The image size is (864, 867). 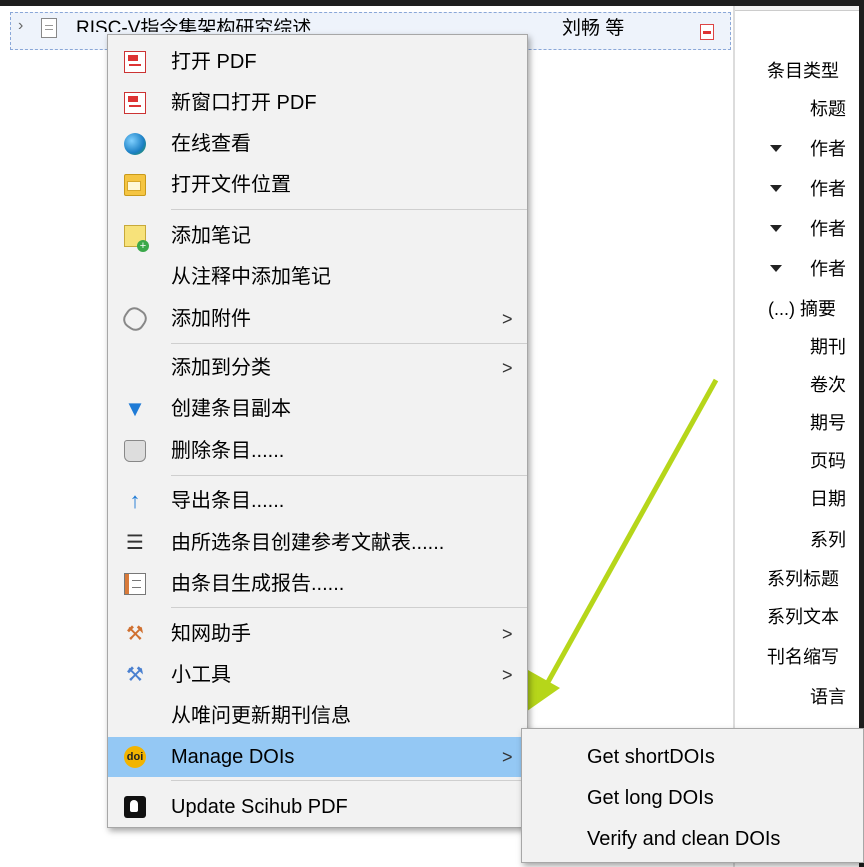 I want to click on menu-item-duplicate-item: ▼ 创建条目副本, so click(x=317, y=409).